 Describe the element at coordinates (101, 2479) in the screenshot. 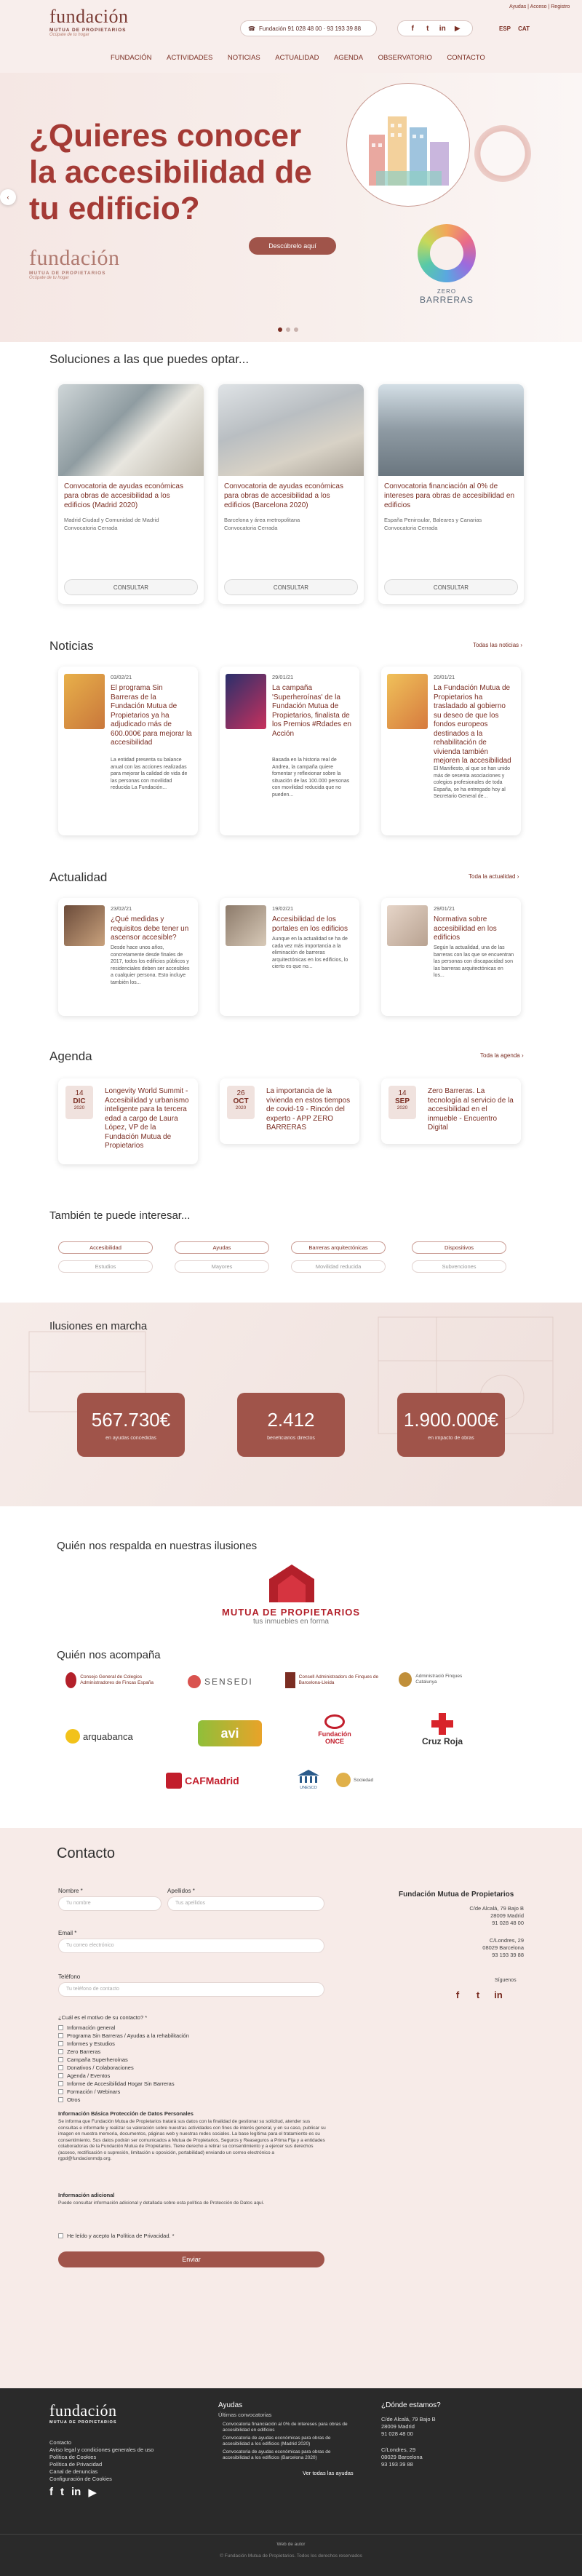

I see `footer-link: Configuración de Cookies` at that location.